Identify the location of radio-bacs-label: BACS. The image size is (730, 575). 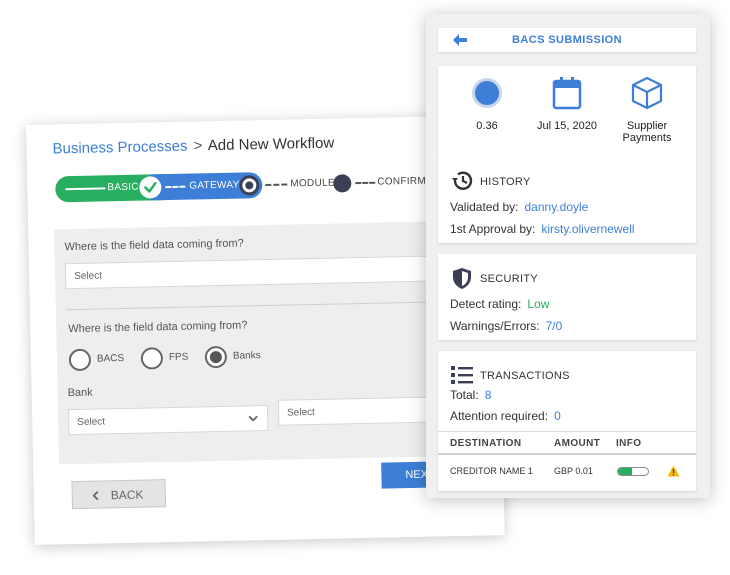
(110, 358).